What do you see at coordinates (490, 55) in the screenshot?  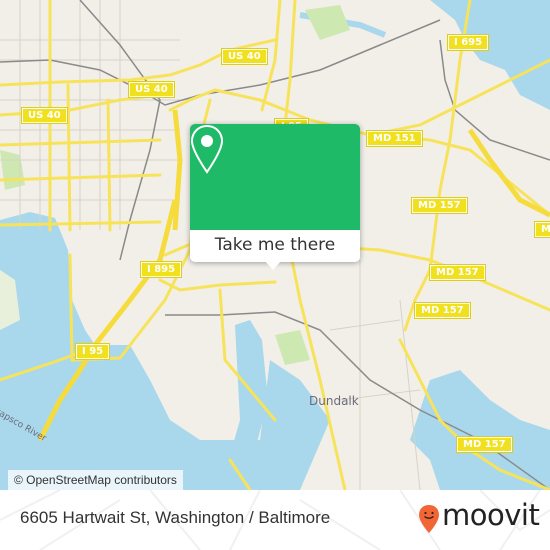 I see `water-northeast` at bounding box center [490, 55].